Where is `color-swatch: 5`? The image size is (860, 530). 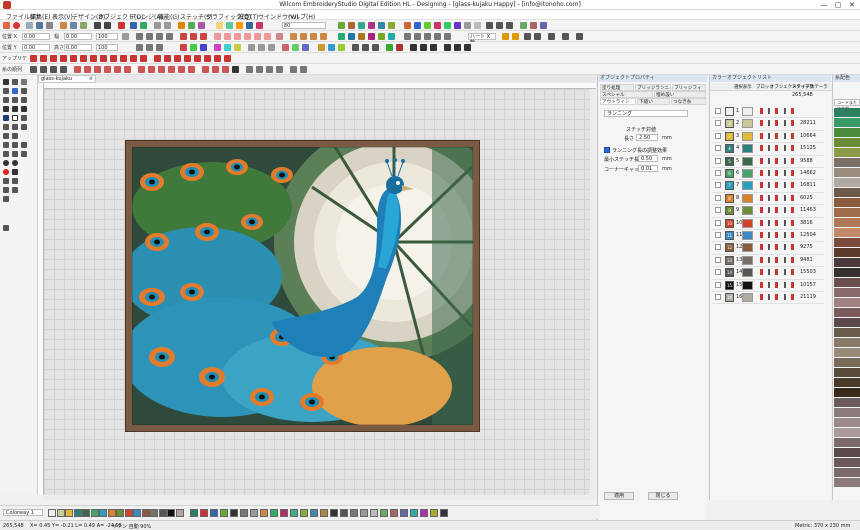
color-swatch: 5 is located at coordinates (729, 161).